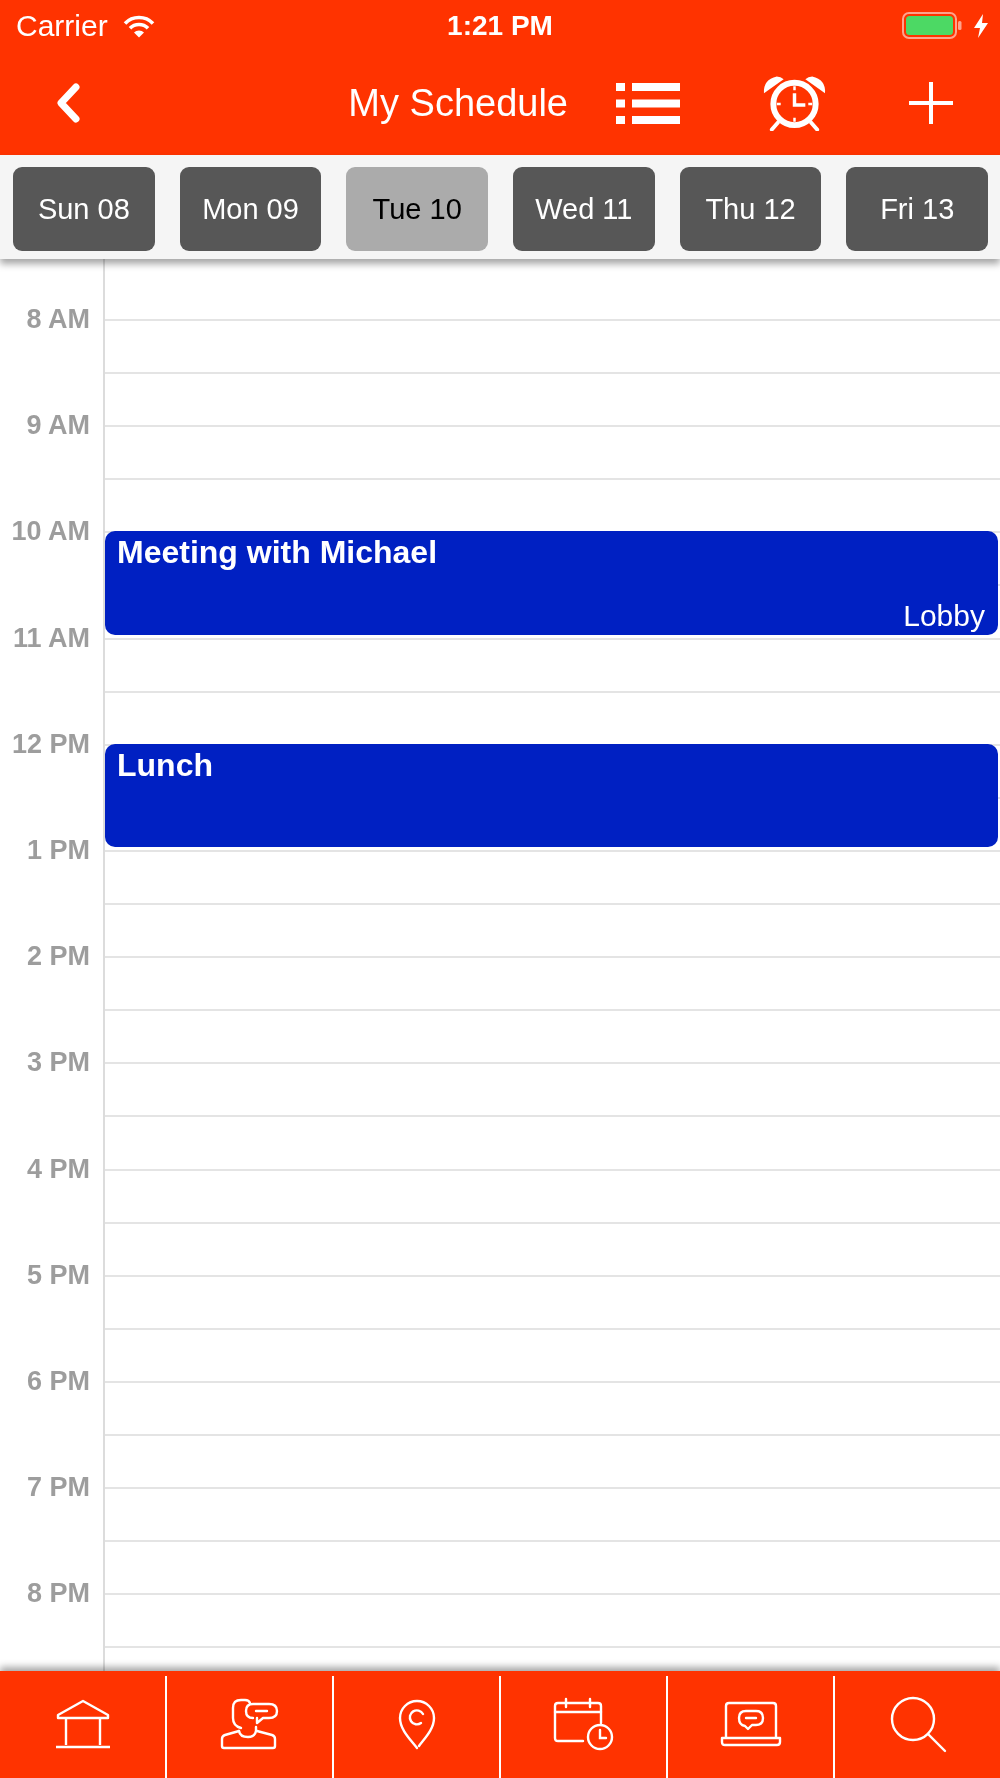  I want to click on list-icon, so click(648, 103).